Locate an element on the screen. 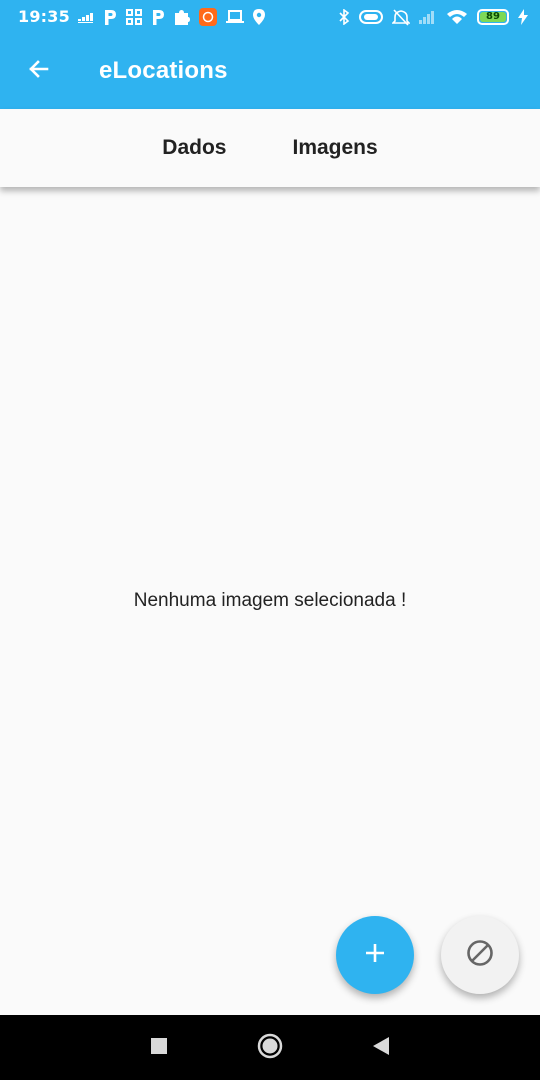 This screenshot has height=1080, width=540. status-left-icons is located at coordinates (171, 16).